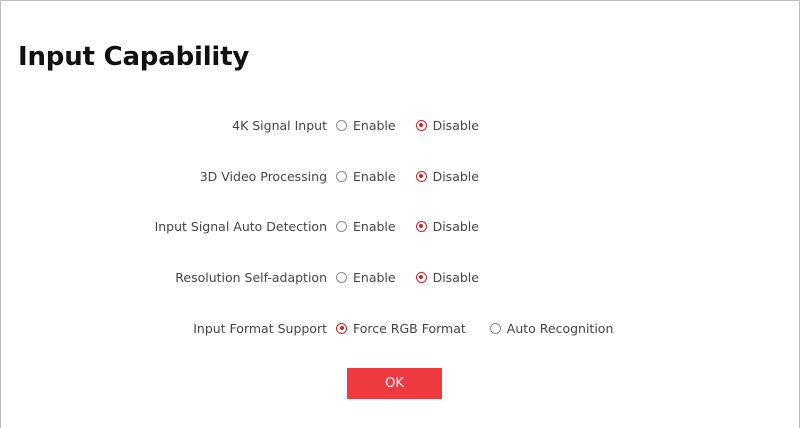  I want to click on setting-row-resolution-self-adaption: Resolution Self-adaption Enable Disable, so click(400, 277).